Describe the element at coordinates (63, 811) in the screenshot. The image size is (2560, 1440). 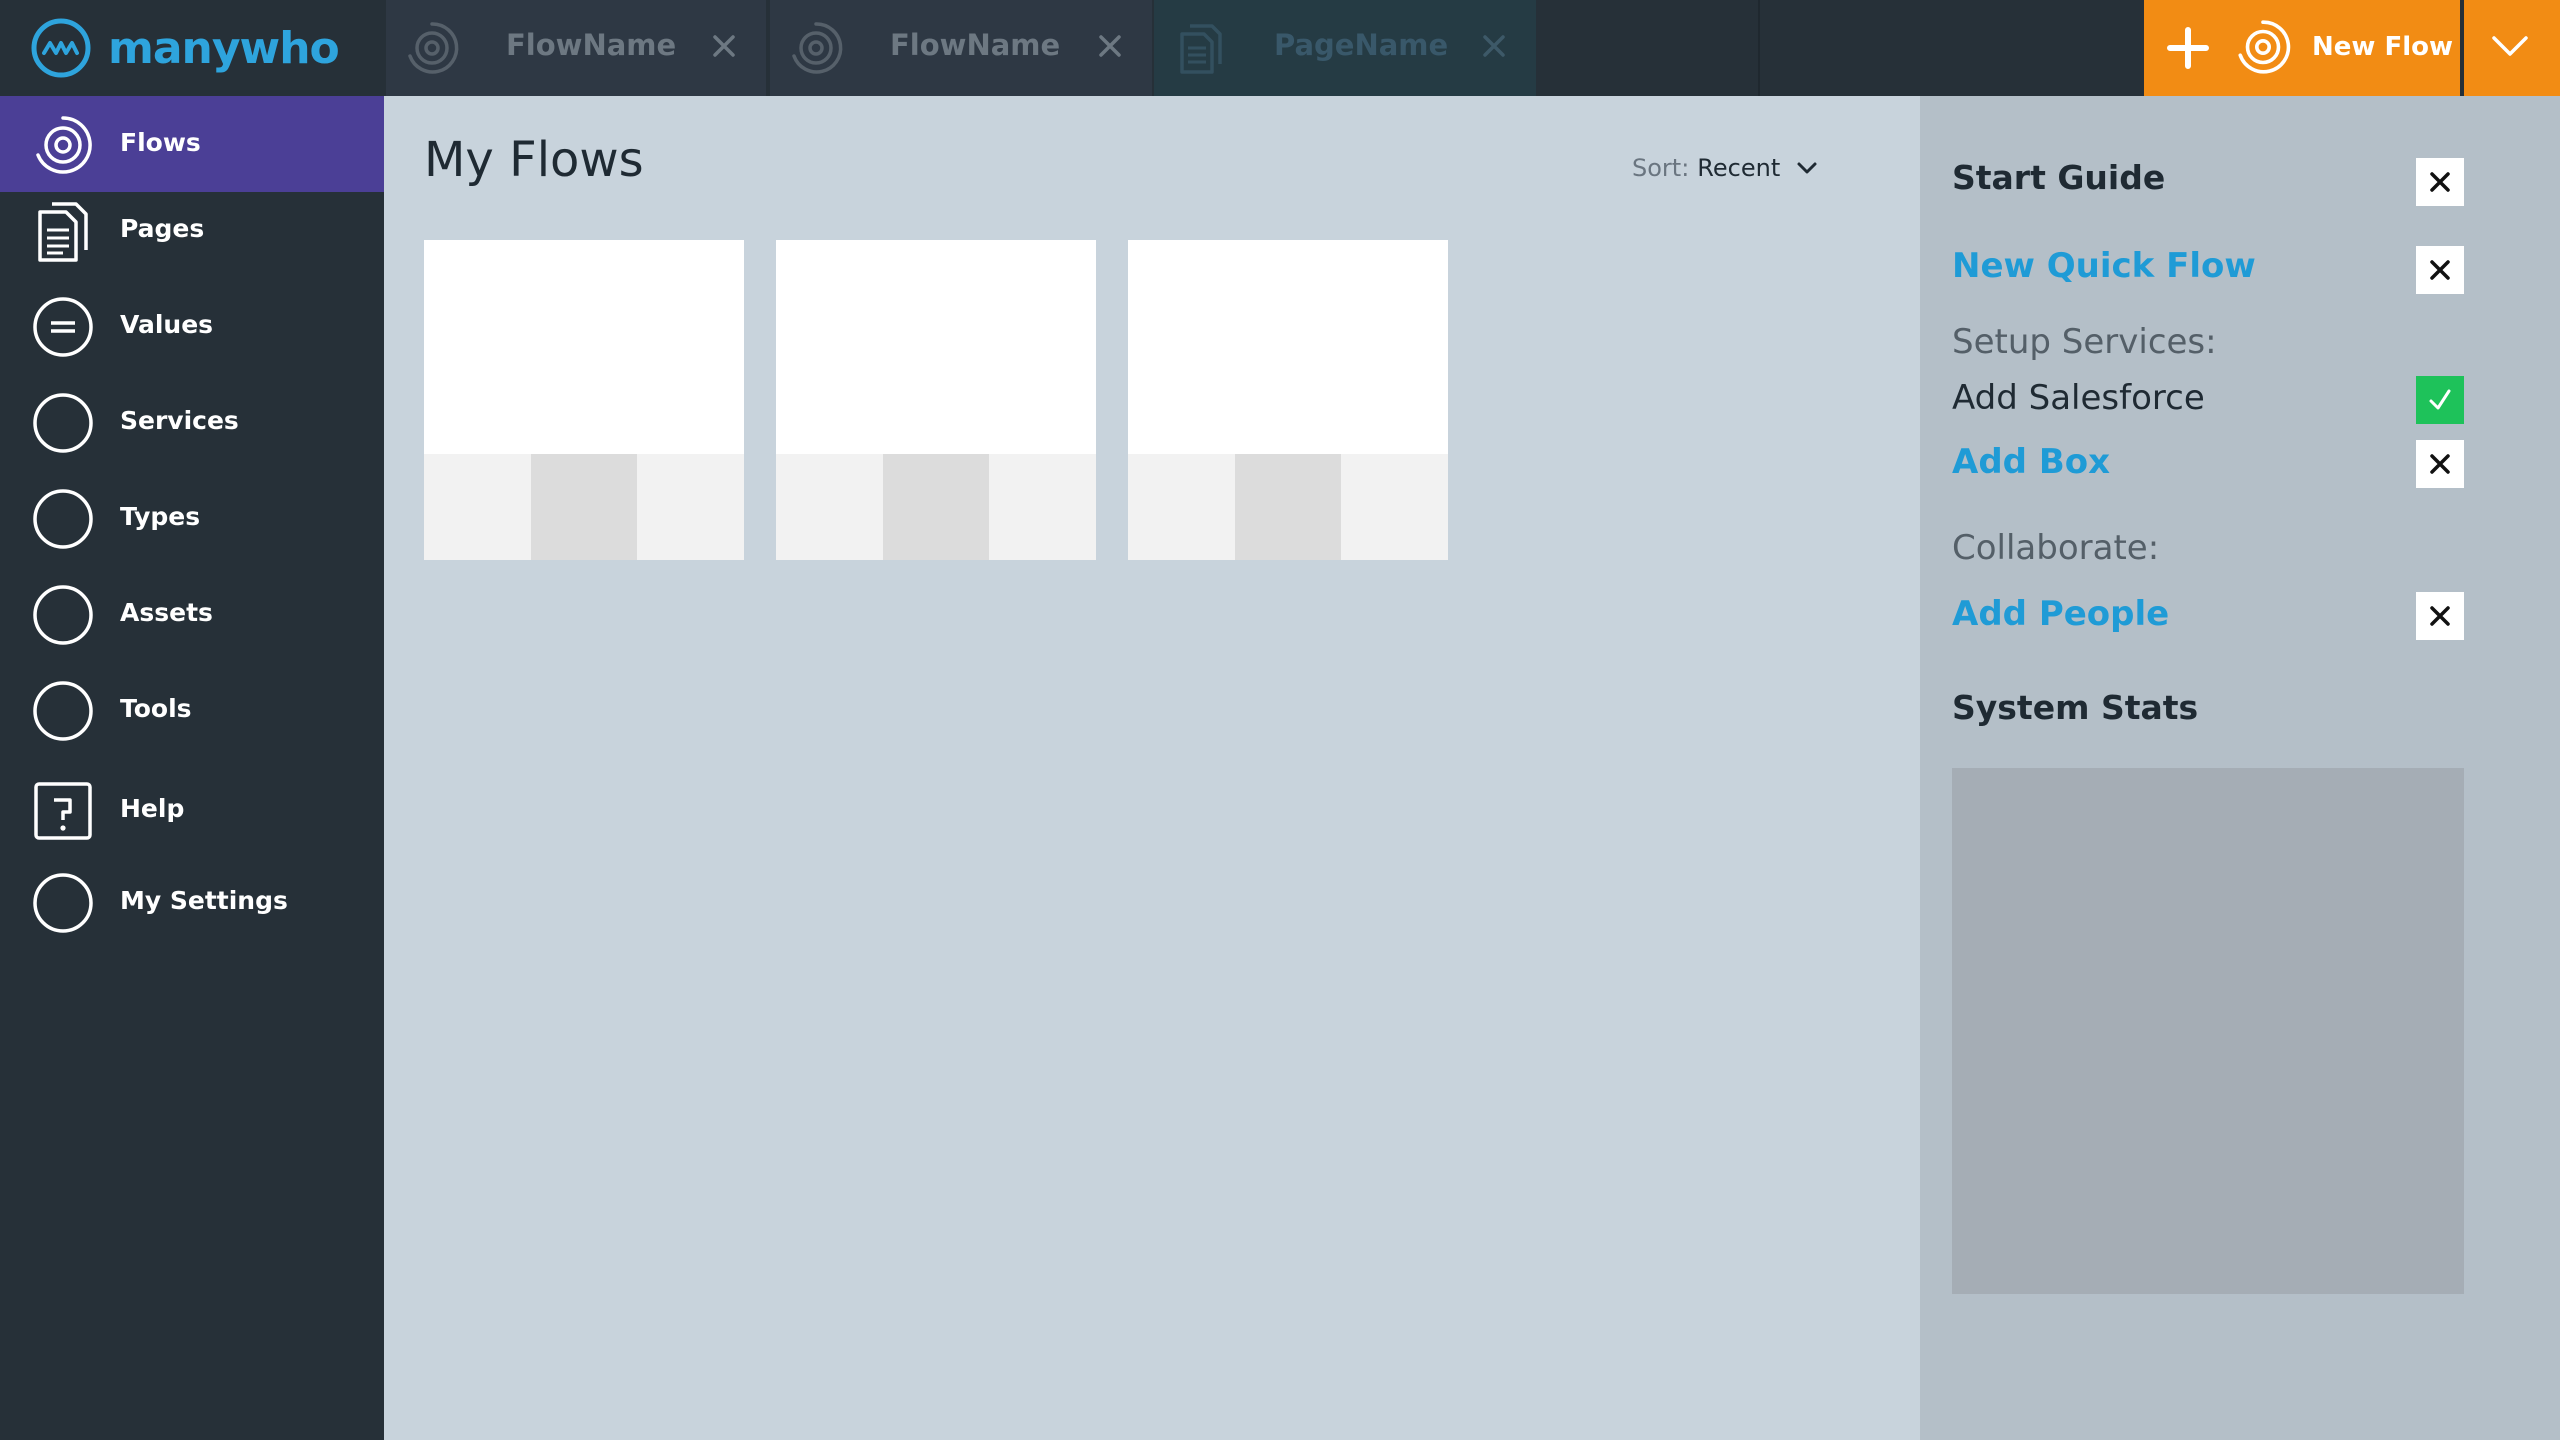
I see `help-icon` at that location.